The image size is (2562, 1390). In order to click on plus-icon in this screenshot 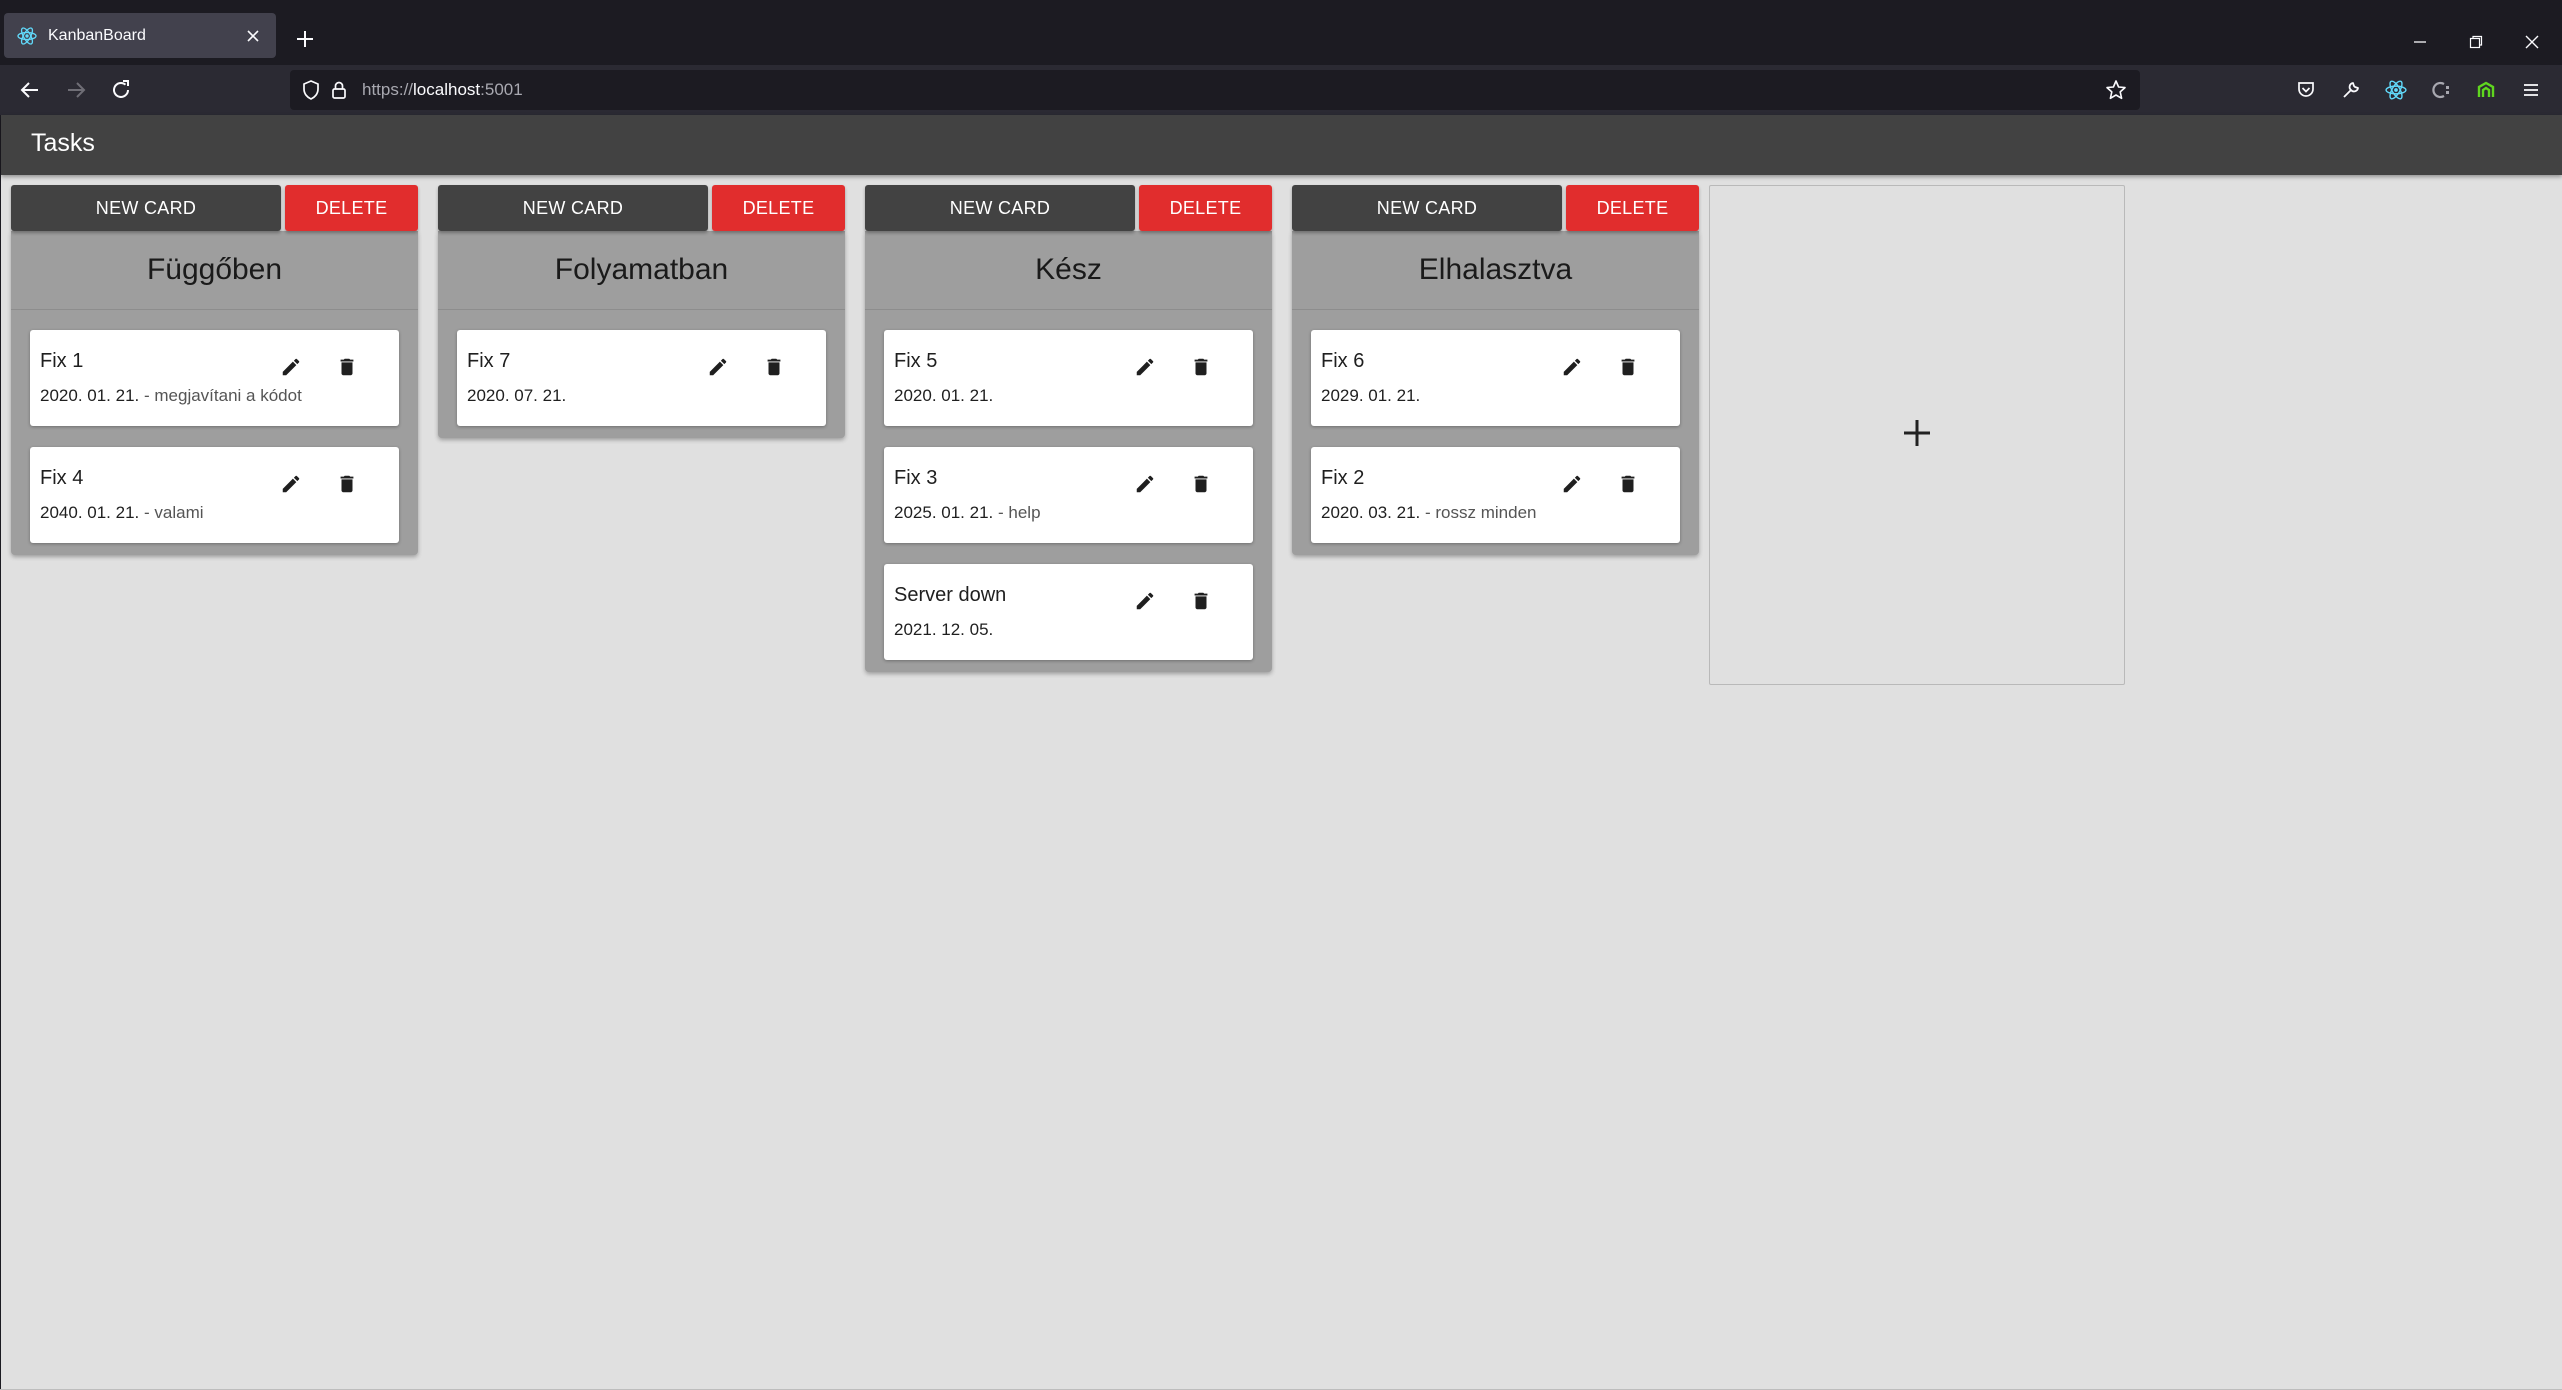, I will do `click(1917, 435)`.